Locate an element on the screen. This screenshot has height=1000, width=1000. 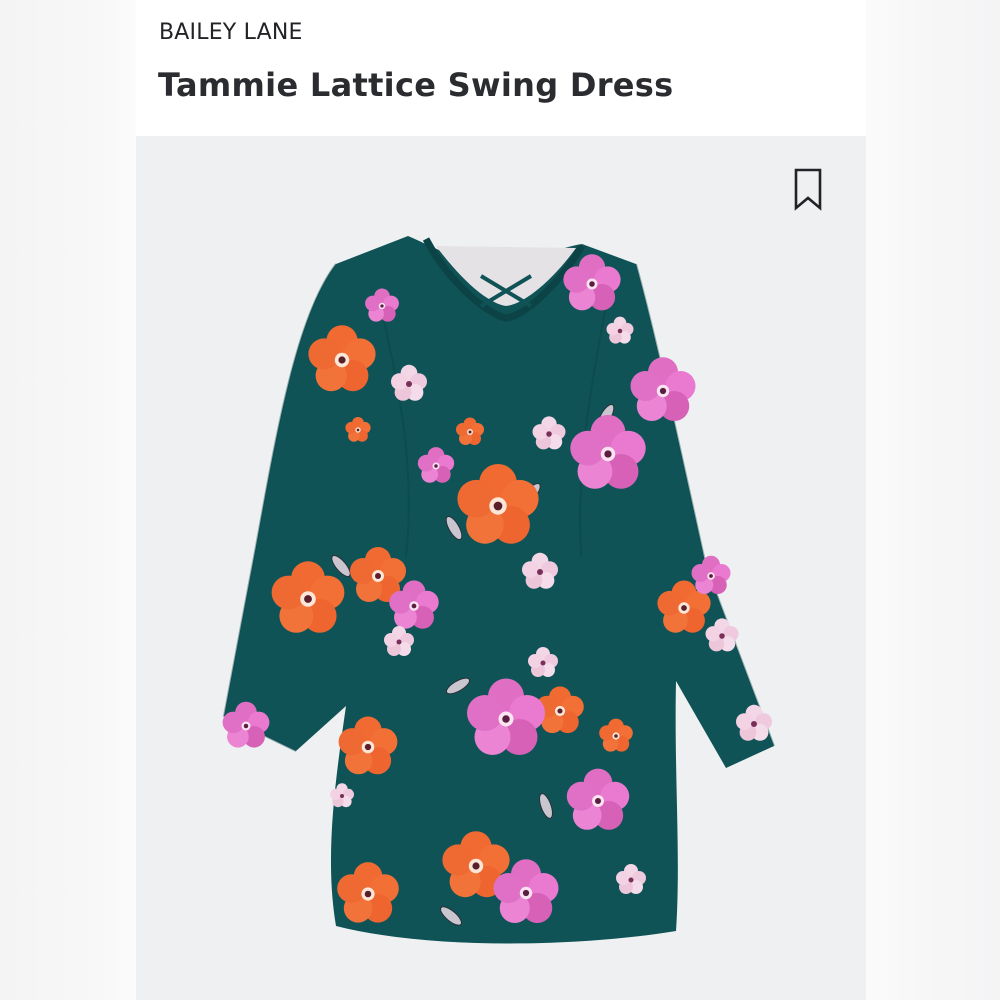
bookmark-button is located at coordinates (808, 190).